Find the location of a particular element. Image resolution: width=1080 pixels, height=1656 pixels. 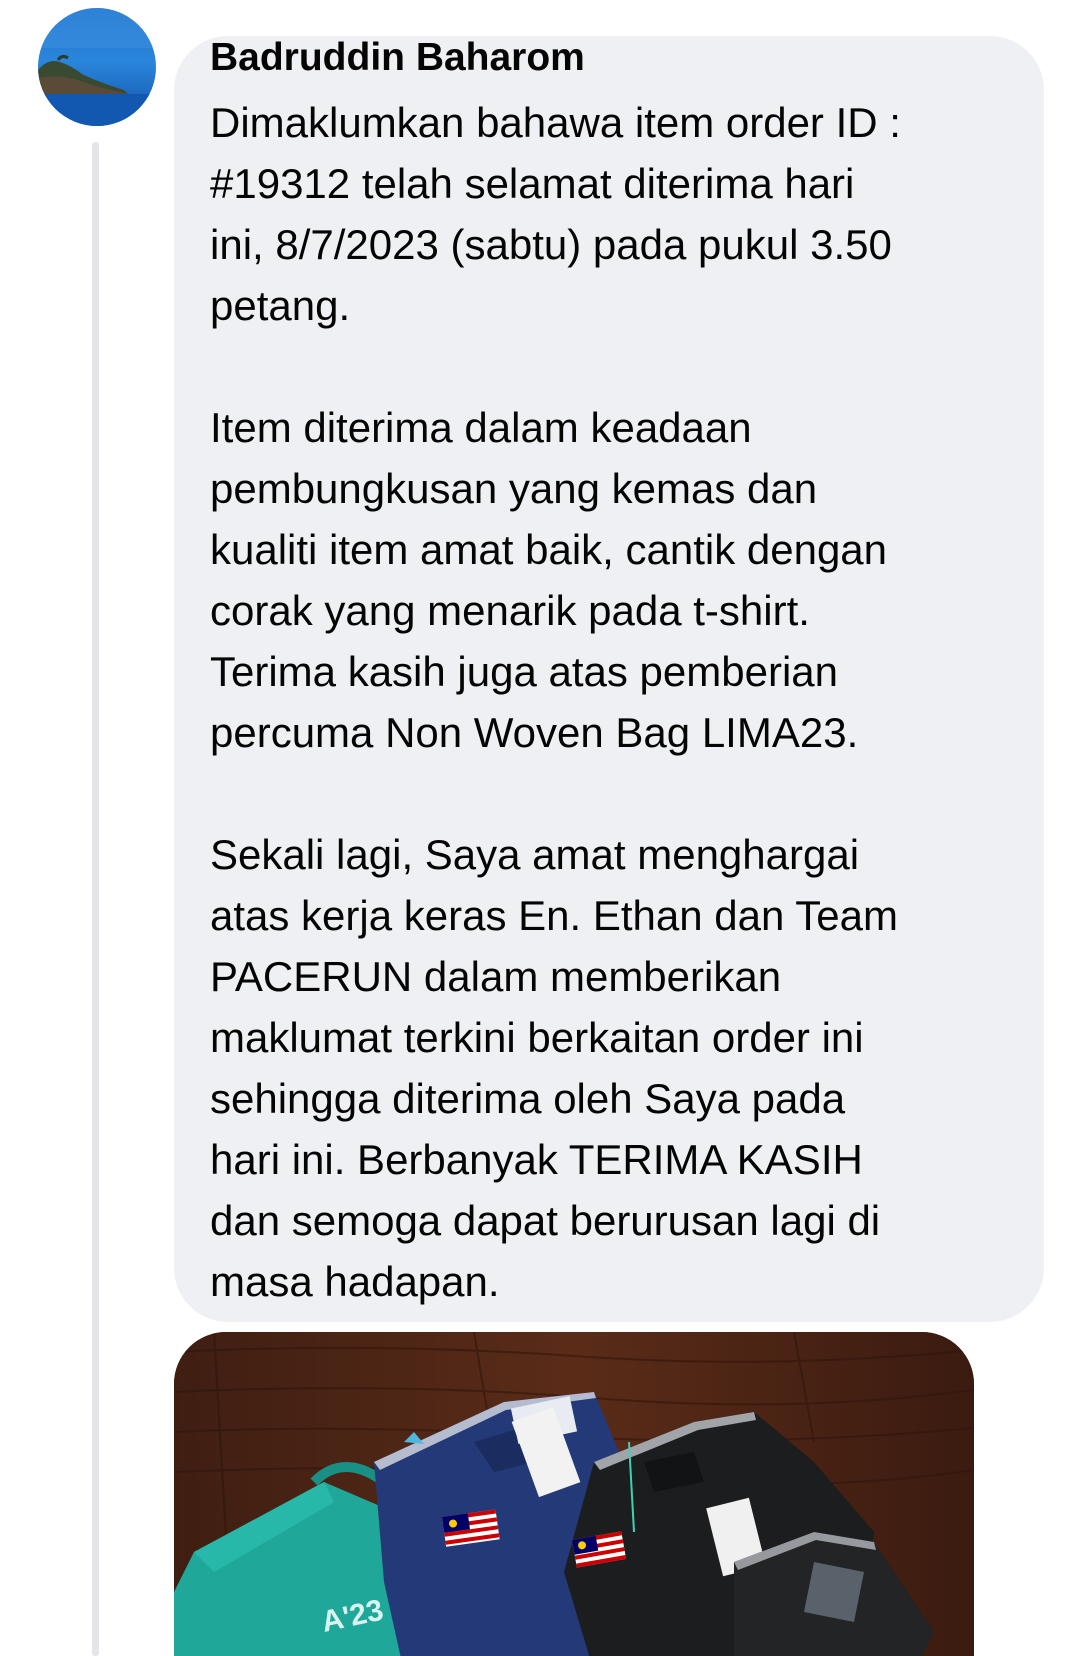

avatar-image is located at coordinates (97, 67).